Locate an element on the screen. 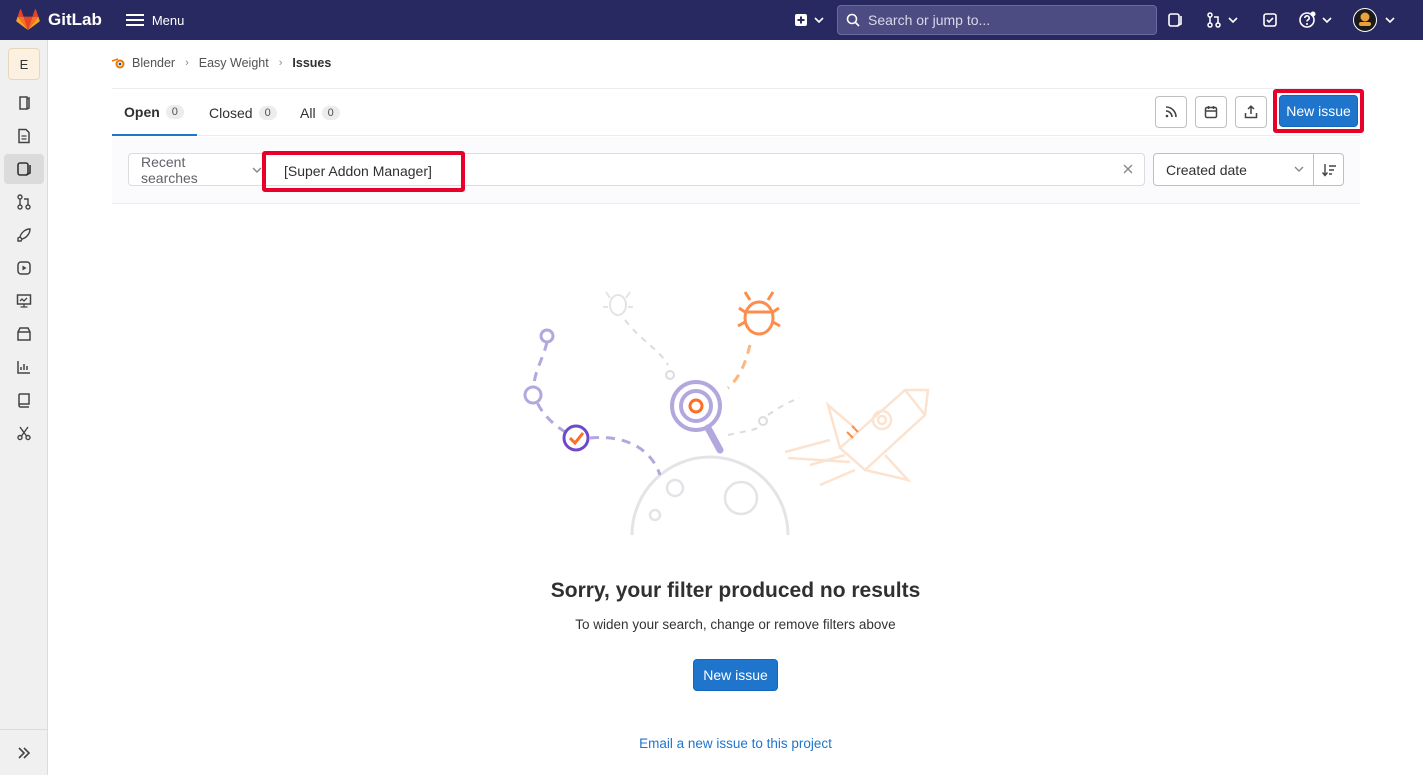  filtered-search-box: Recent searches is located at coordinates (636, 171).